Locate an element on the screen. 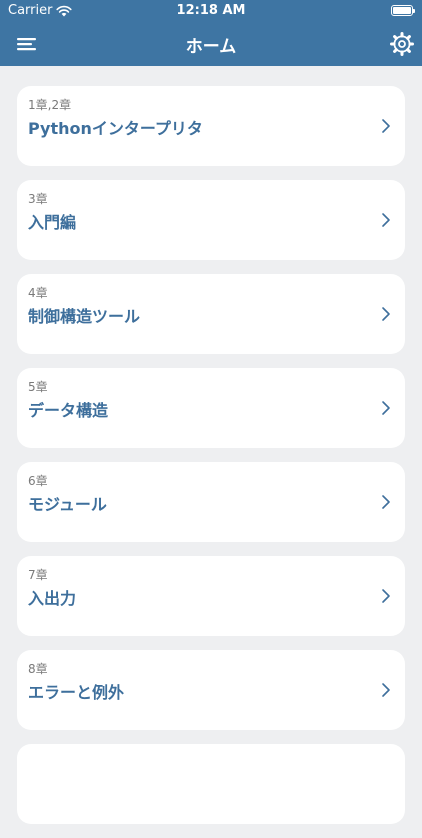  page-title: ホーム is located at coordinates (211, 47).